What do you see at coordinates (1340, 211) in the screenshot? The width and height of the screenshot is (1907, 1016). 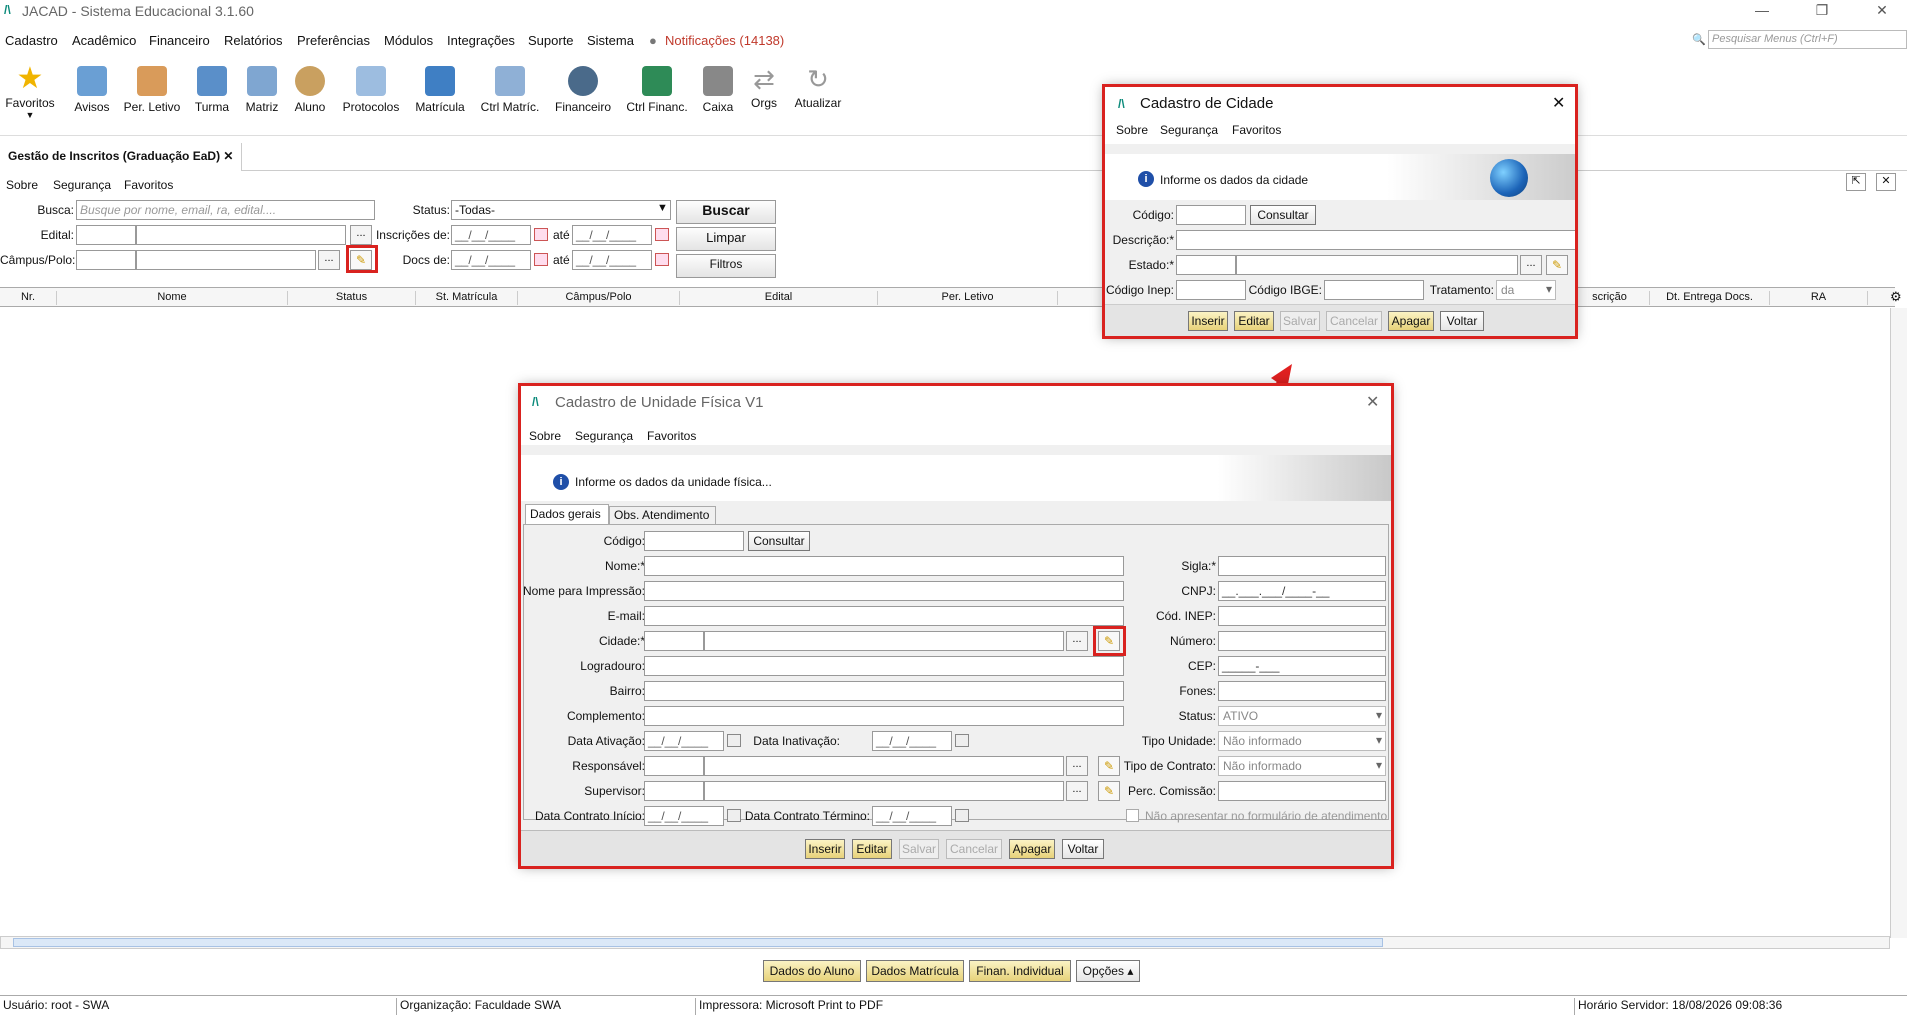 I see `cidade-highlight-box` at bounding box center [1340, 211].